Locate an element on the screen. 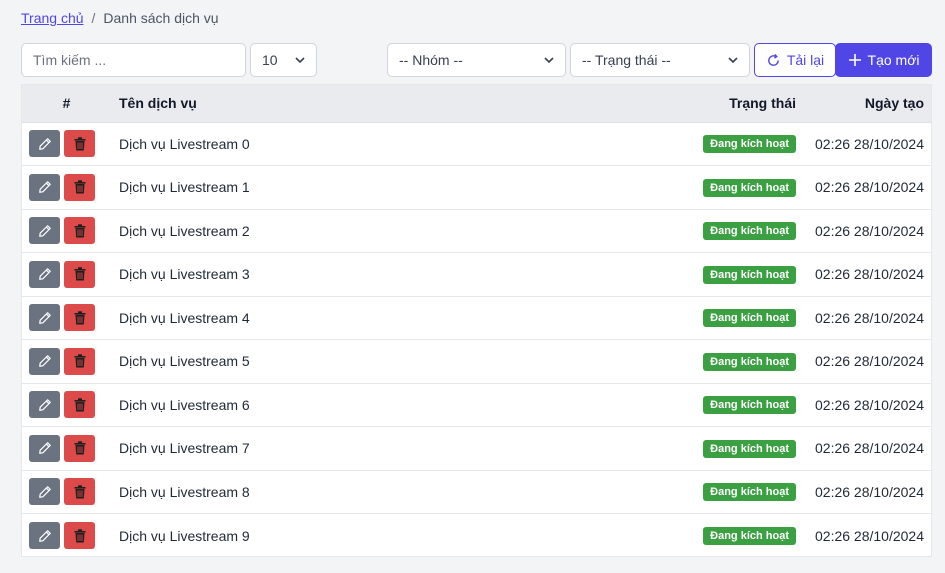 The image size is (945, 573). service-name: Dịch vụ Livestream 5 is located at coordinates (184, 361).